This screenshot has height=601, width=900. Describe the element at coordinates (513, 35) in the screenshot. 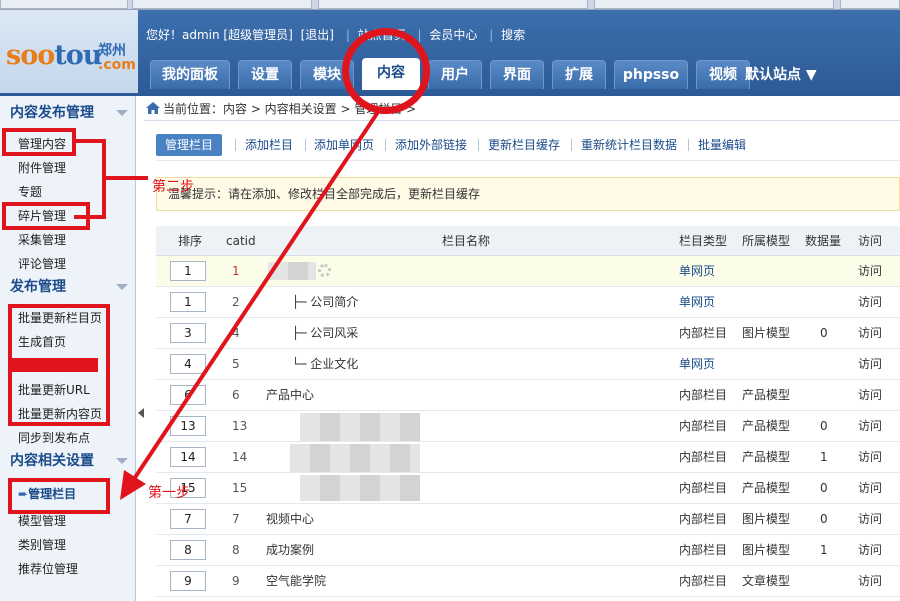

I see `search-link: 搜索` at that location.